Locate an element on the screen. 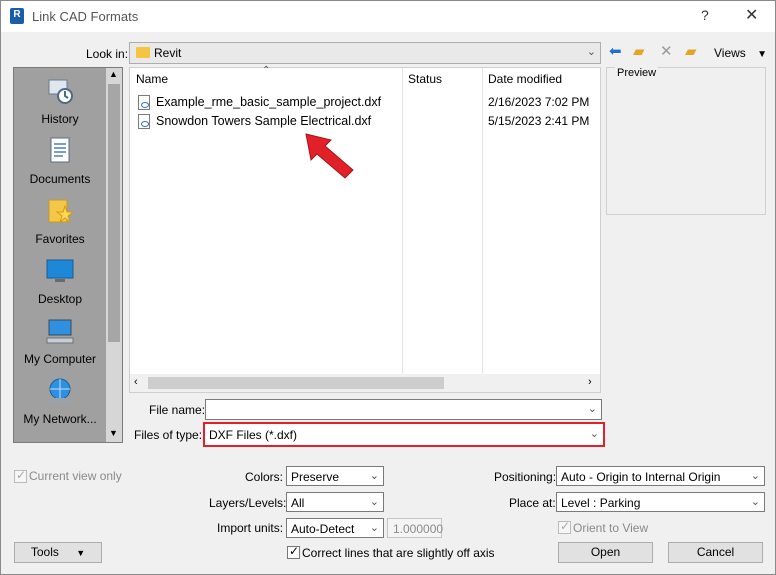 The height and width of the screenshot is (575, 776). files-of-type-value: DXF Files (*.dxf) is located at coordinates (253, 435).